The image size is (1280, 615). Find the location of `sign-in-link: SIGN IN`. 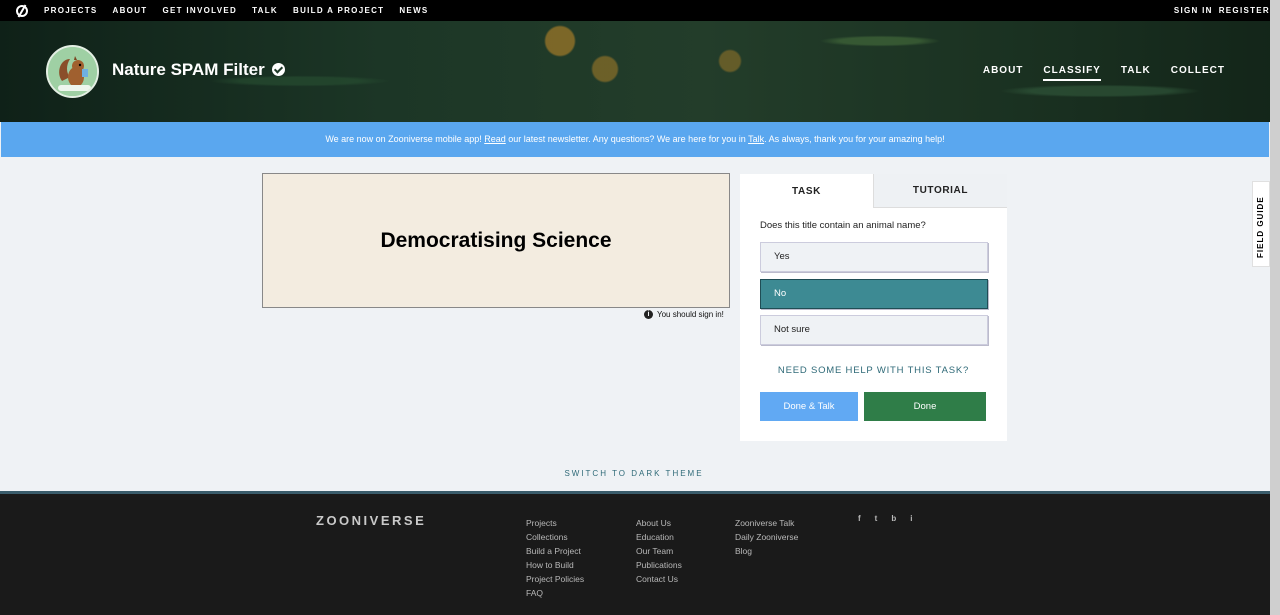

sign-in-link: SIGN IN is located at coordinates (1193, 10).